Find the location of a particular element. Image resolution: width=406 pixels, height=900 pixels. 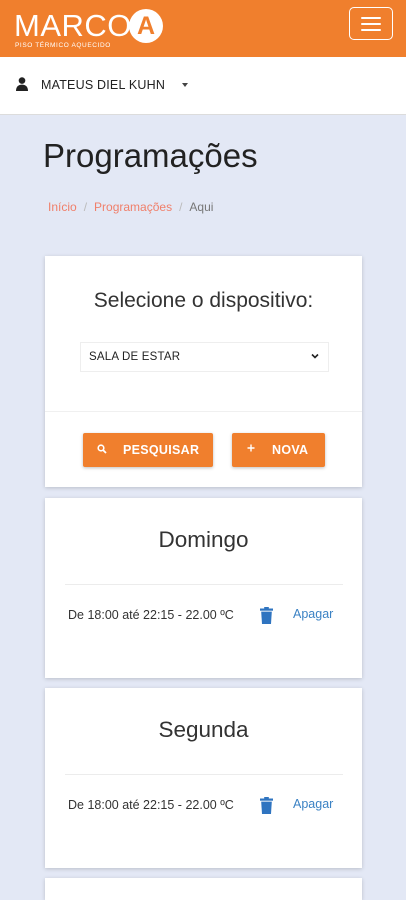

breadcrumb-home-link: Início is located at coordinates (62, 207).